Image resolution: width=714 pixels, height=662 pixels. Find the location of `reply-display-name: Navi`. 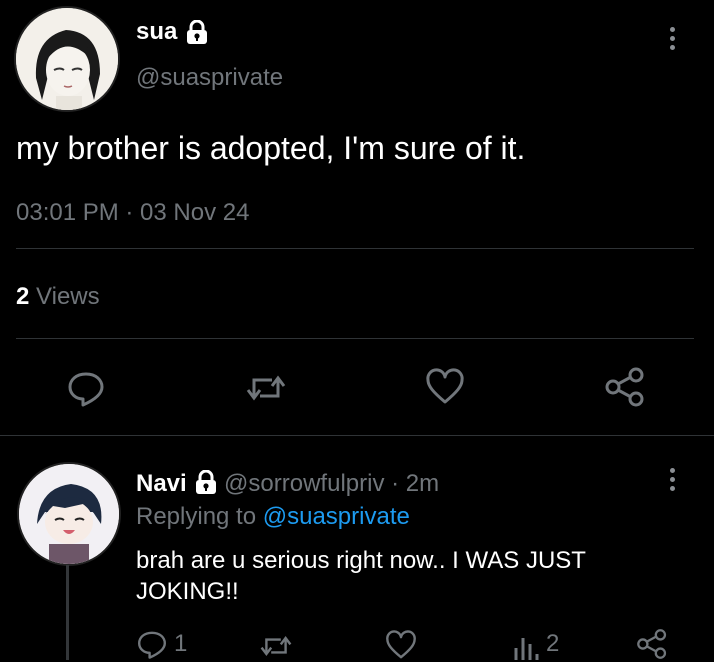

reply-display-name: Navi is located at coordinates (161, 483).